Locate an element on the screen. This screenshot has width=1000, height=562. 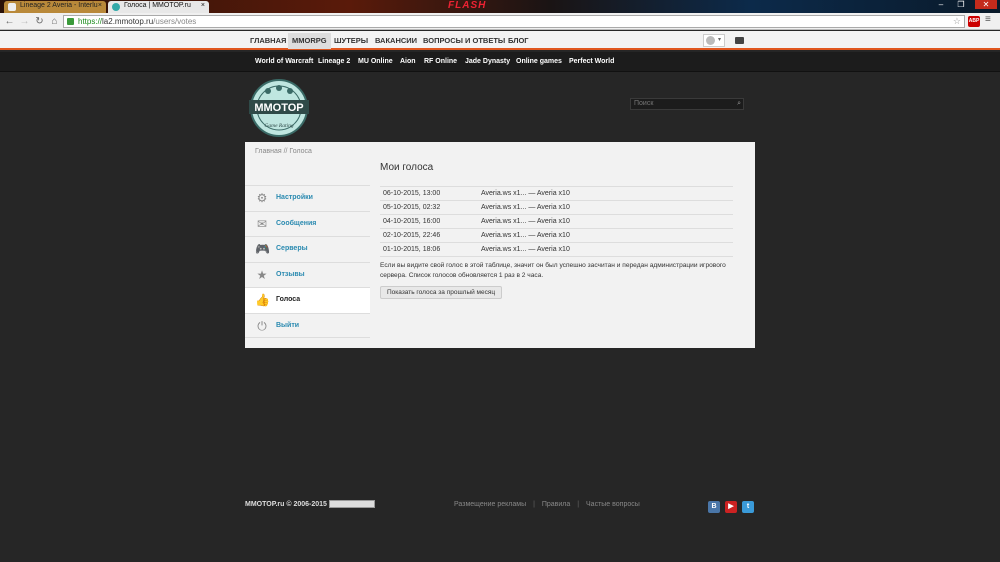
browser-menu-icon: ≡ is located at coordinates (988, 19).